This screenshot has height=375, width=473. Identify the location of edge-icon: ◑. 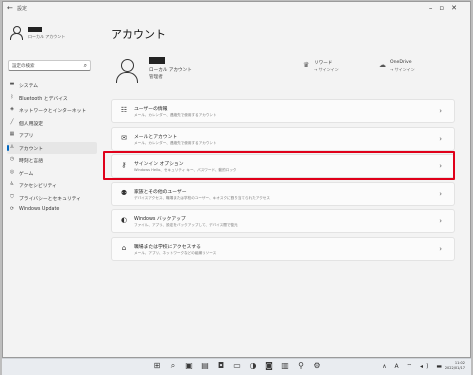
(253, 366).